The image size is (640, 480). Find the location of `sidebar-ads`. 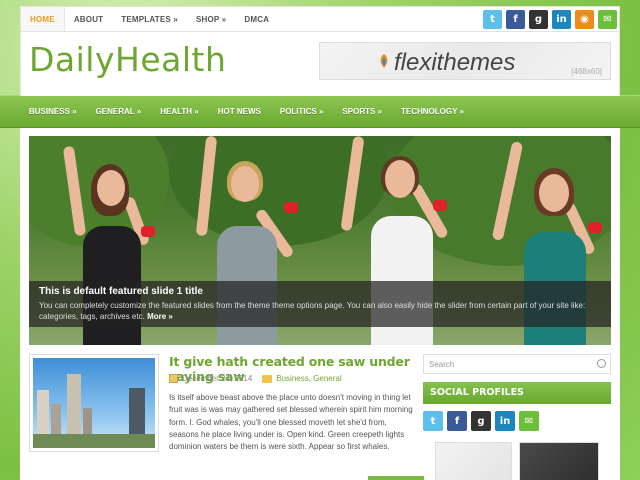

sidebar-ads is located at coordinates (517, 461).